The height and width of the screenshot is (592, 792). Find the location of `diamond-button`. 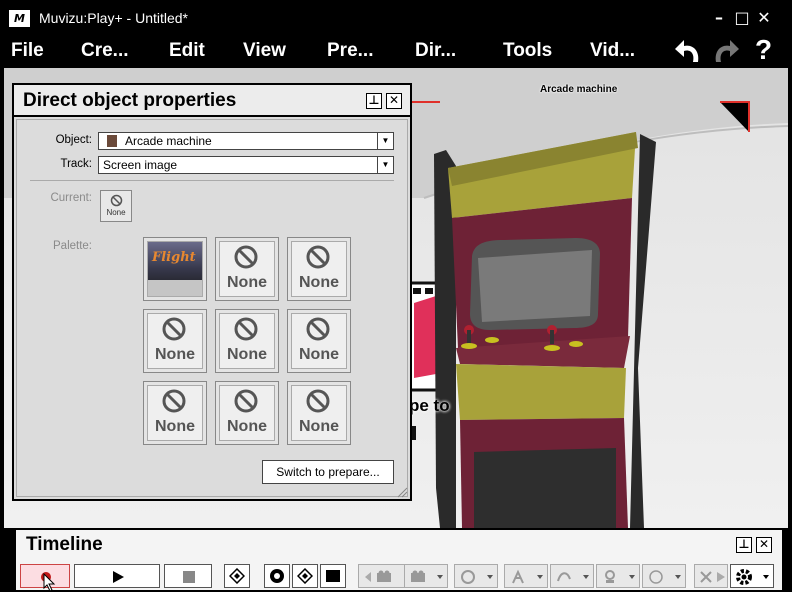

diamond-button is located at coordinates (305, 576).